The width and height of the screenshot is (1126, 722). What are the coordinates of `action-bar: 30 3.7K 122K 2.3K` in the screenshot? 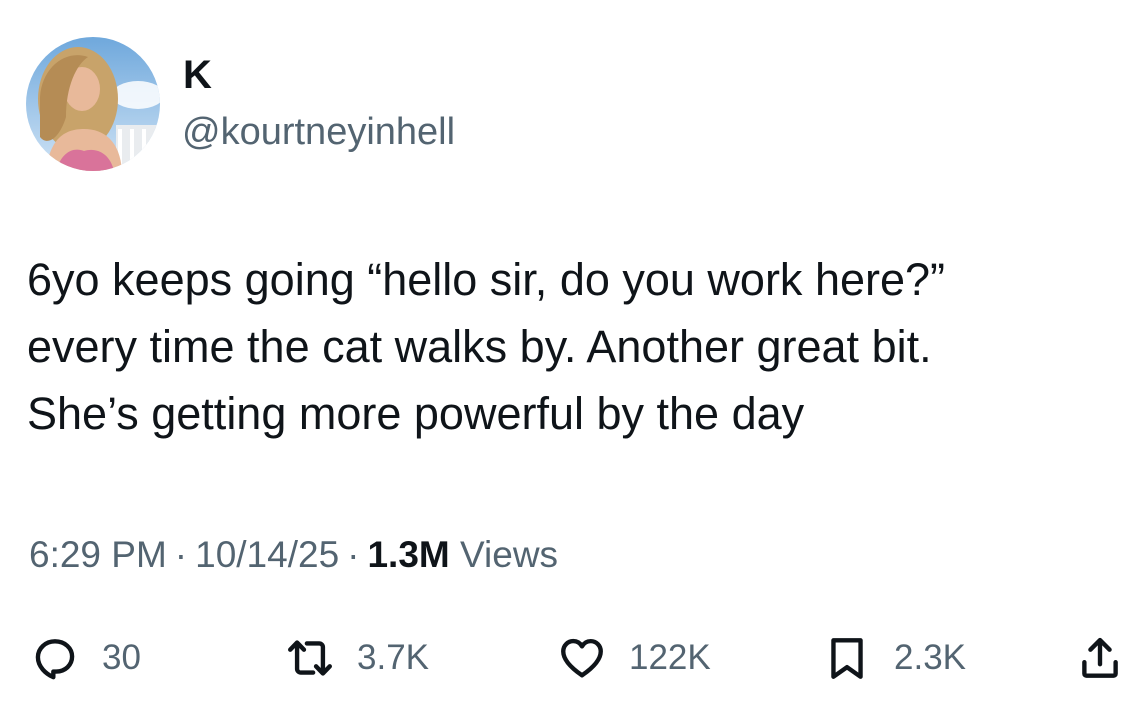 It's located at (563, 658).